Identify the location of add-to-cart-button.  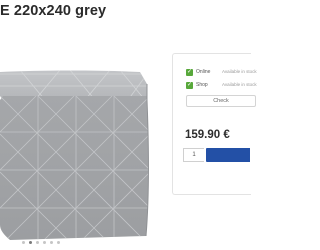
(228, 155).